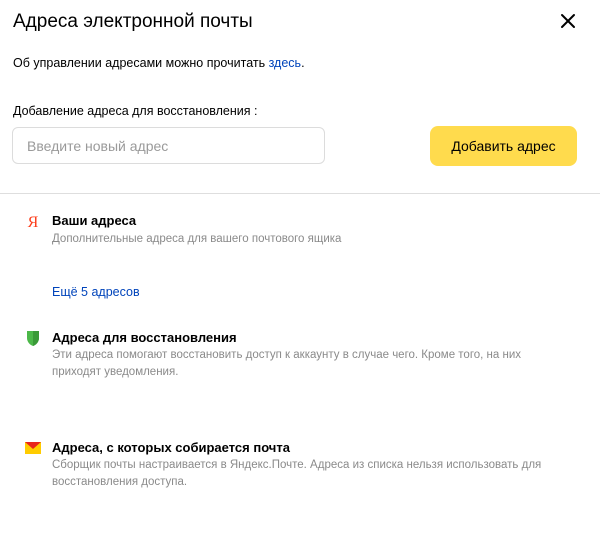  I want to click on add-address-button: Добавить адрес, so click(503, 146).